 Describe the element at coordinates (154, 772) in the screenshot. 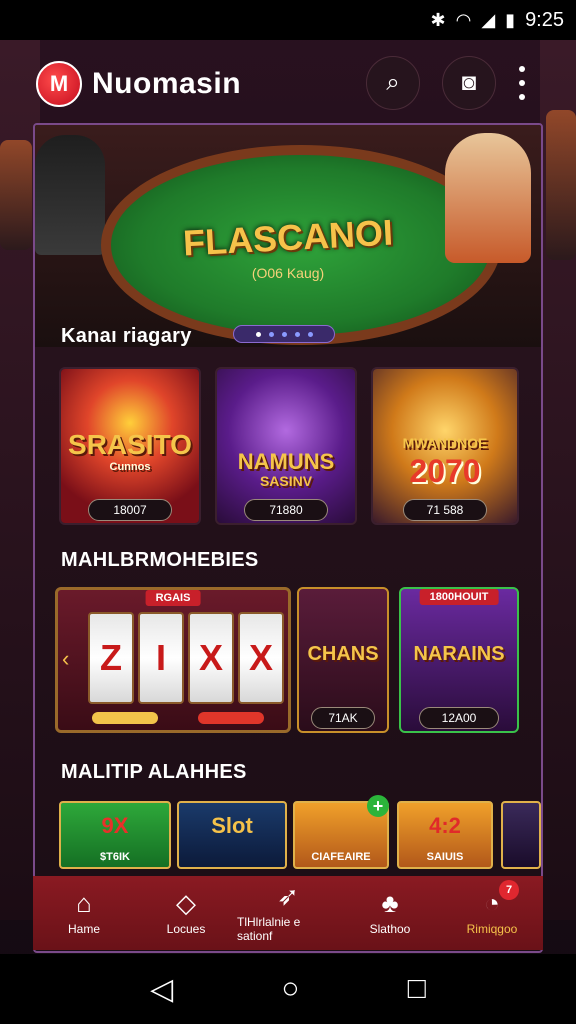

I see `section-title: MALITIP ALAHHES` at that location.